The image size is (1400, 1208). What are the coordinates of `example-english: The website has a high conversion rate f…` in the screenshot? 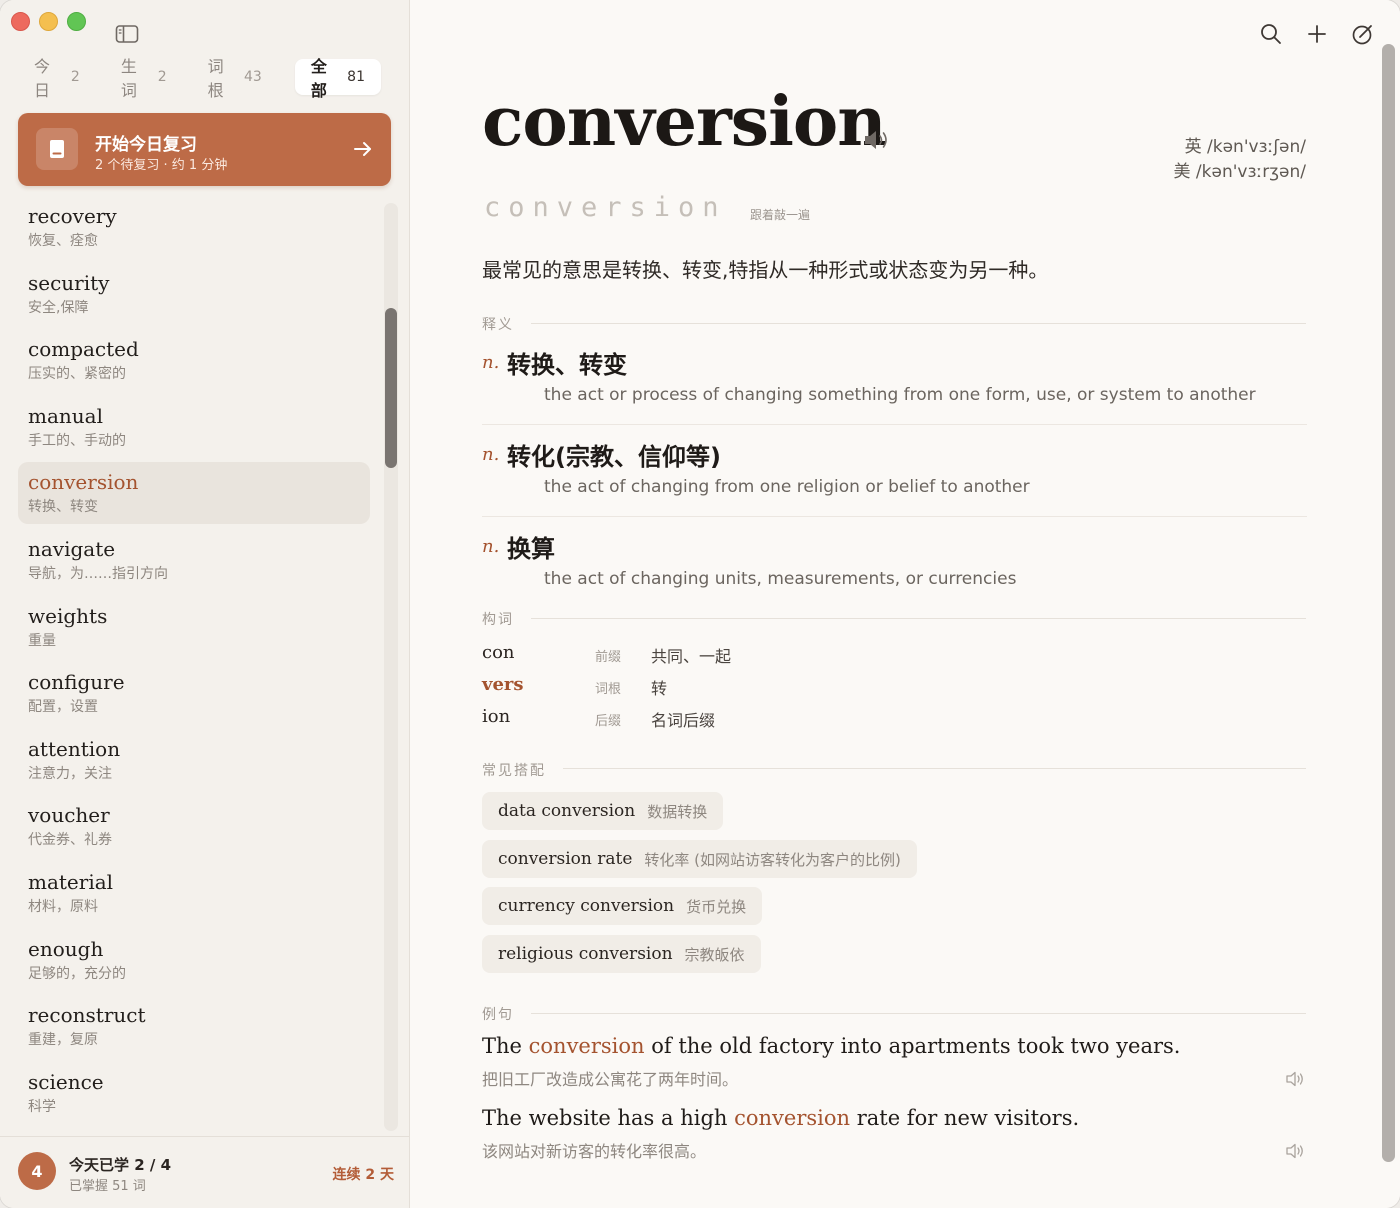 It's located at (894, 1118).